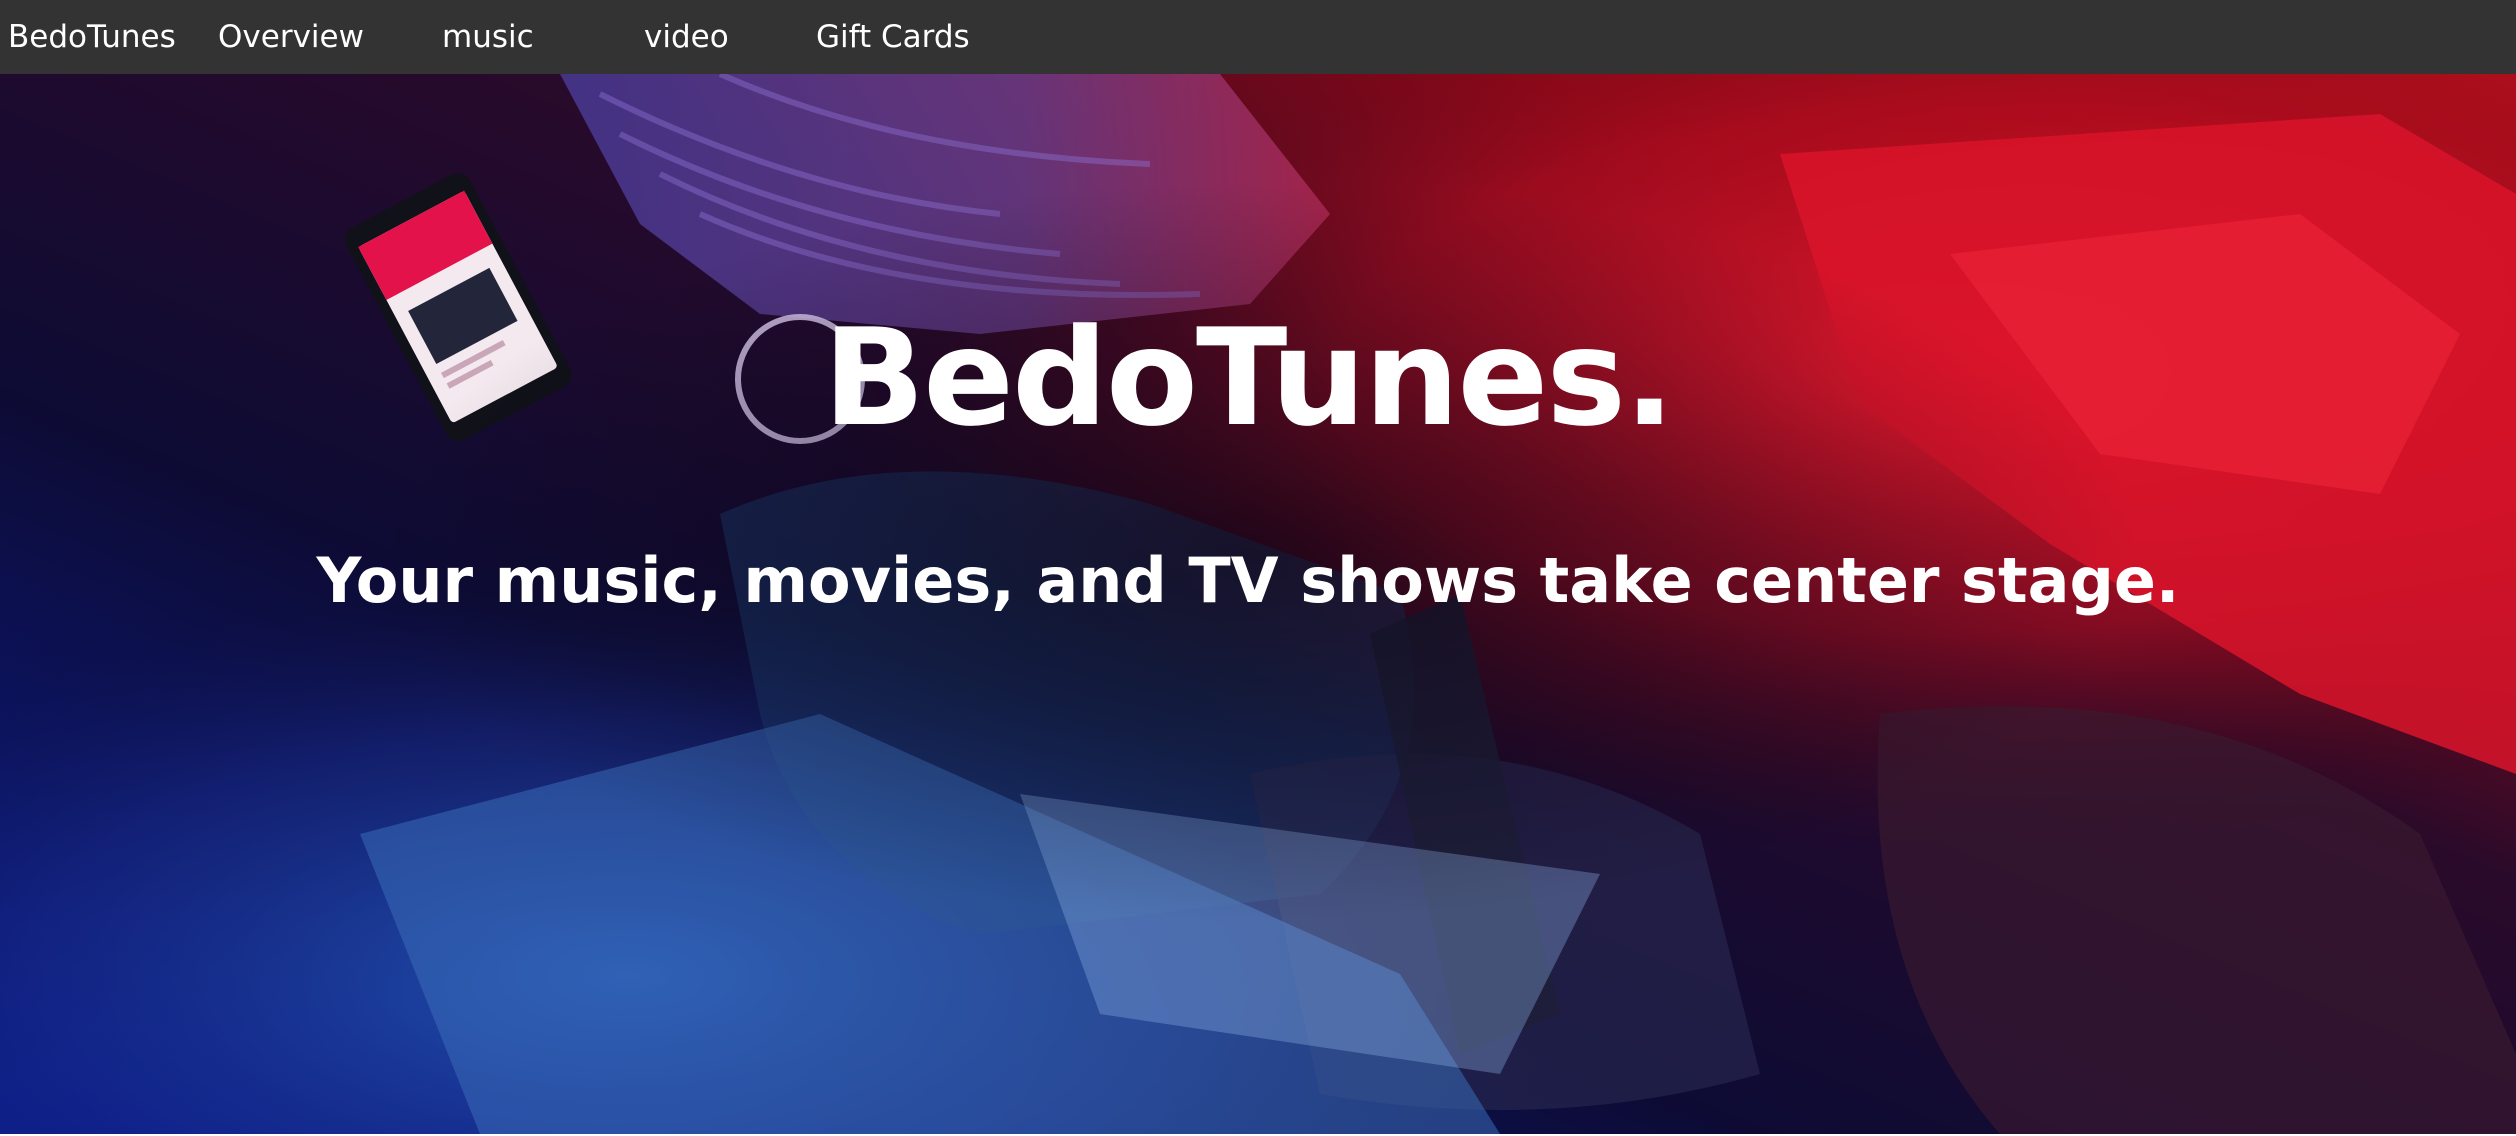  I want to click on nav-item-music: music, so click(488, 37).